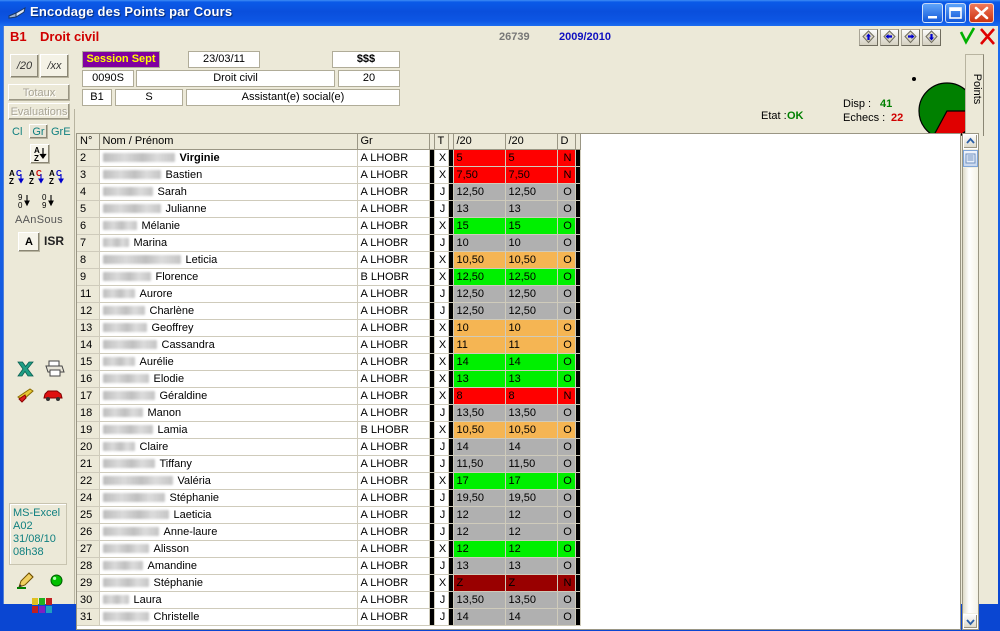 The image size is (1000, 631). What do you see at coordinates (329, 396) in the screenshot?
I see `table-row: 17 Géraldine A LHOBR X 8 8 N` at bounding box center [329, 396].